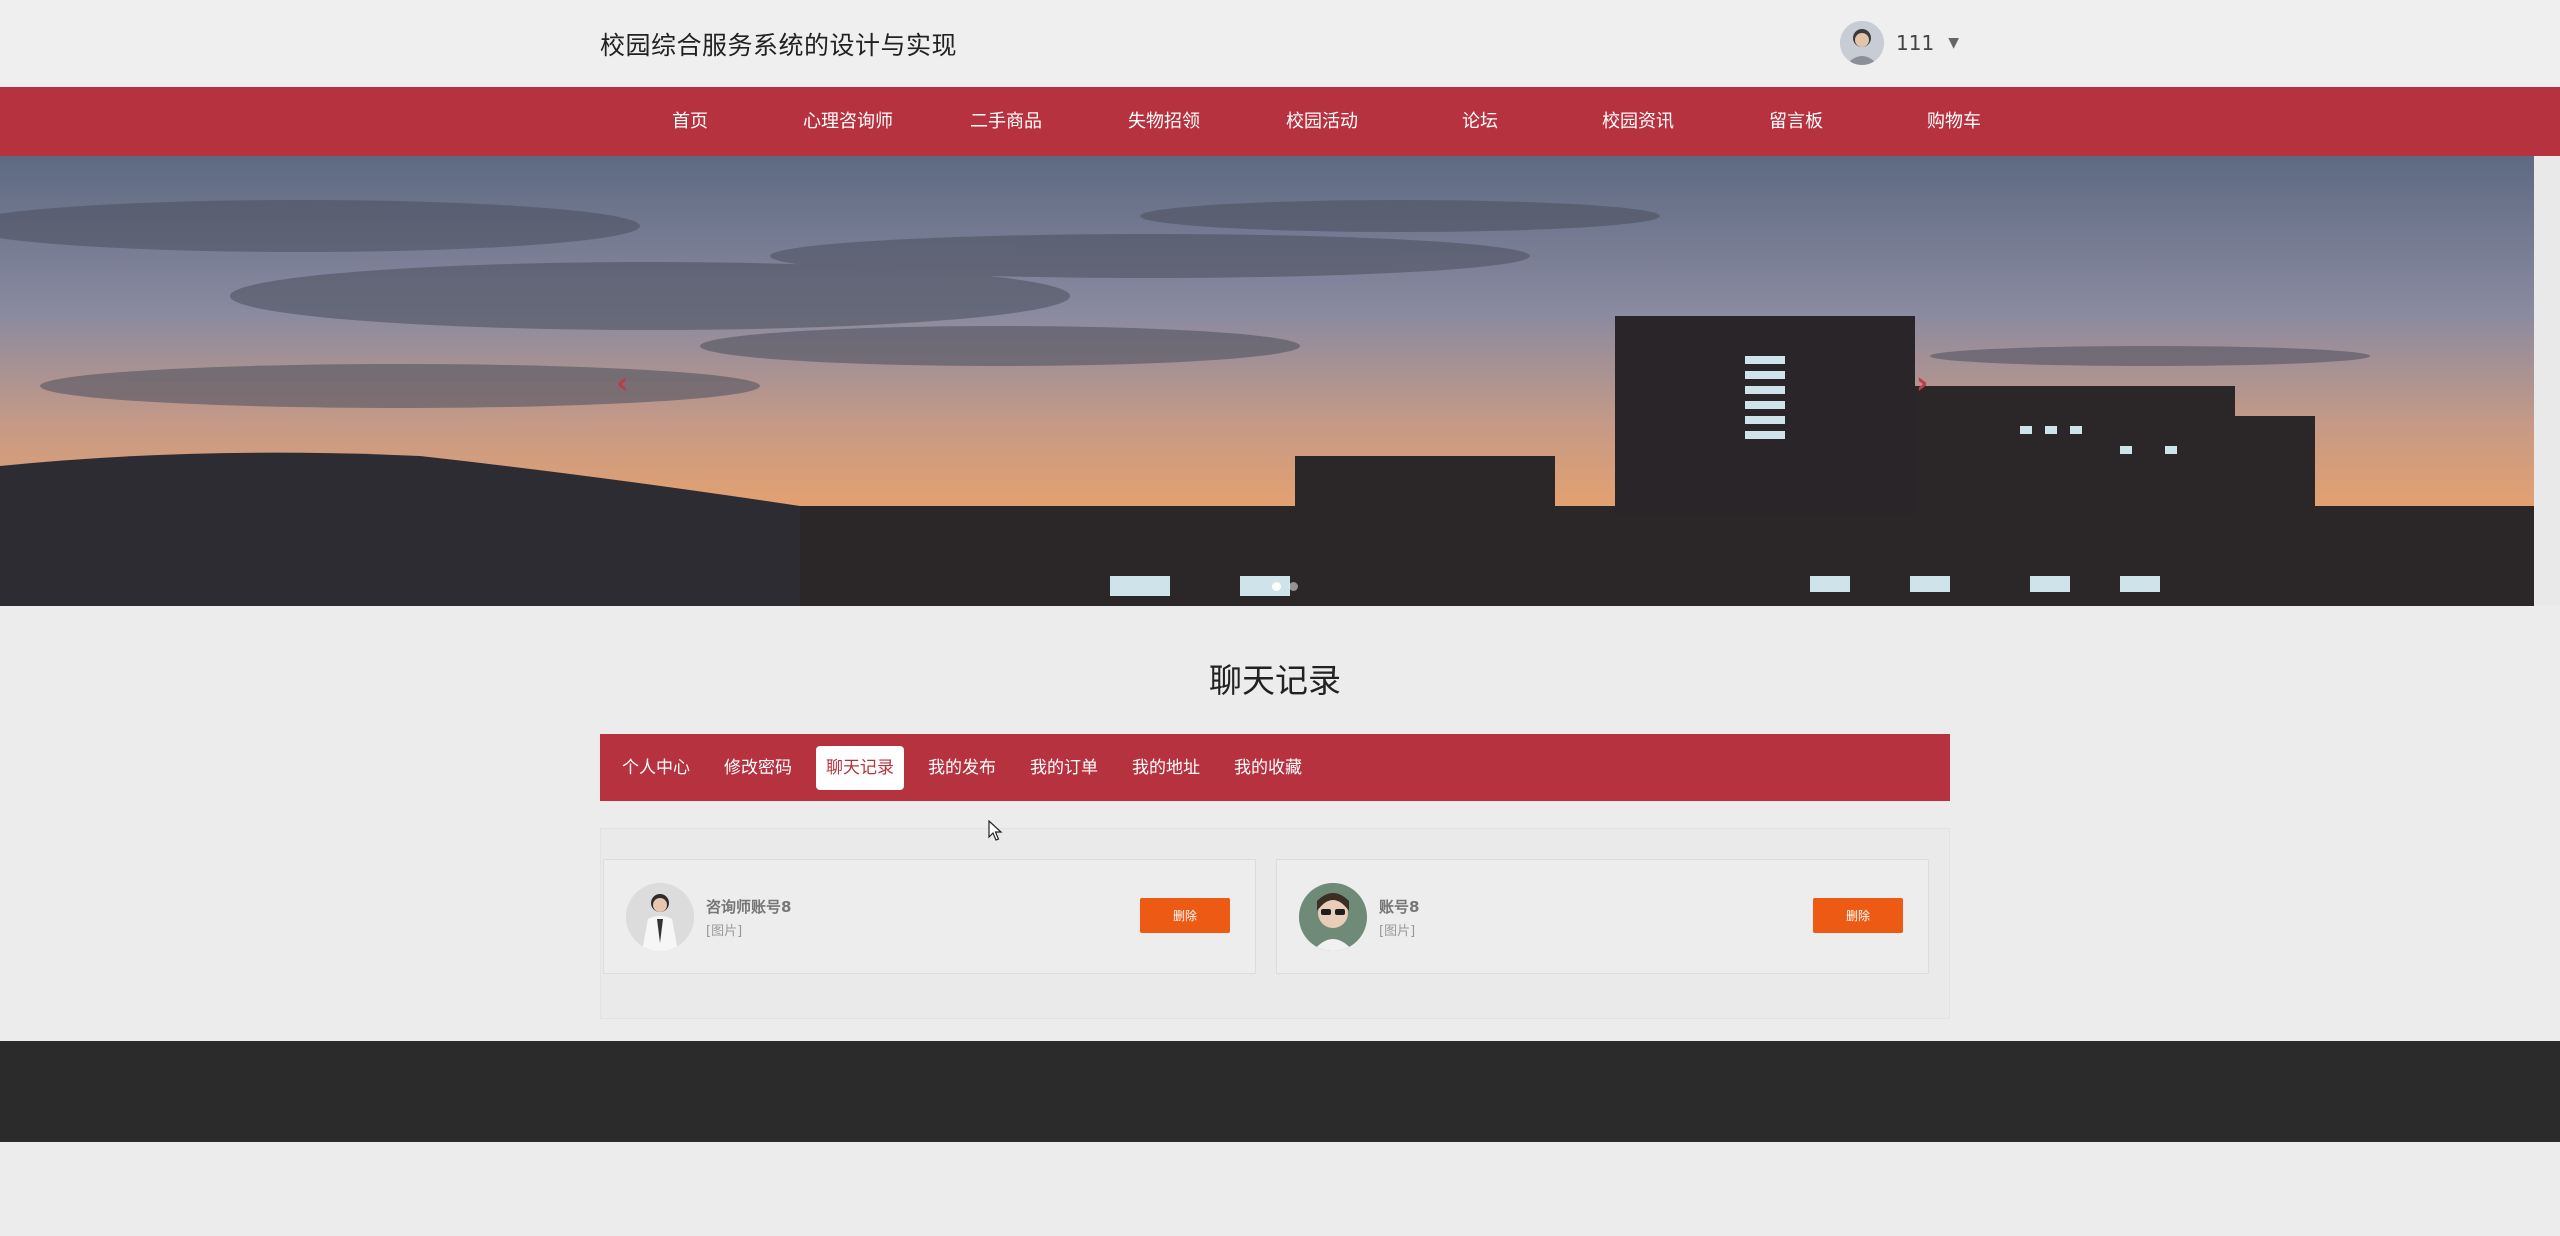 The width and height of the screenshot is (2560, 1236). Describe the element at coordinates (779, 45) in the screenshot. I see `site-title: 校园综合服务系统的设计与实现` at that location.